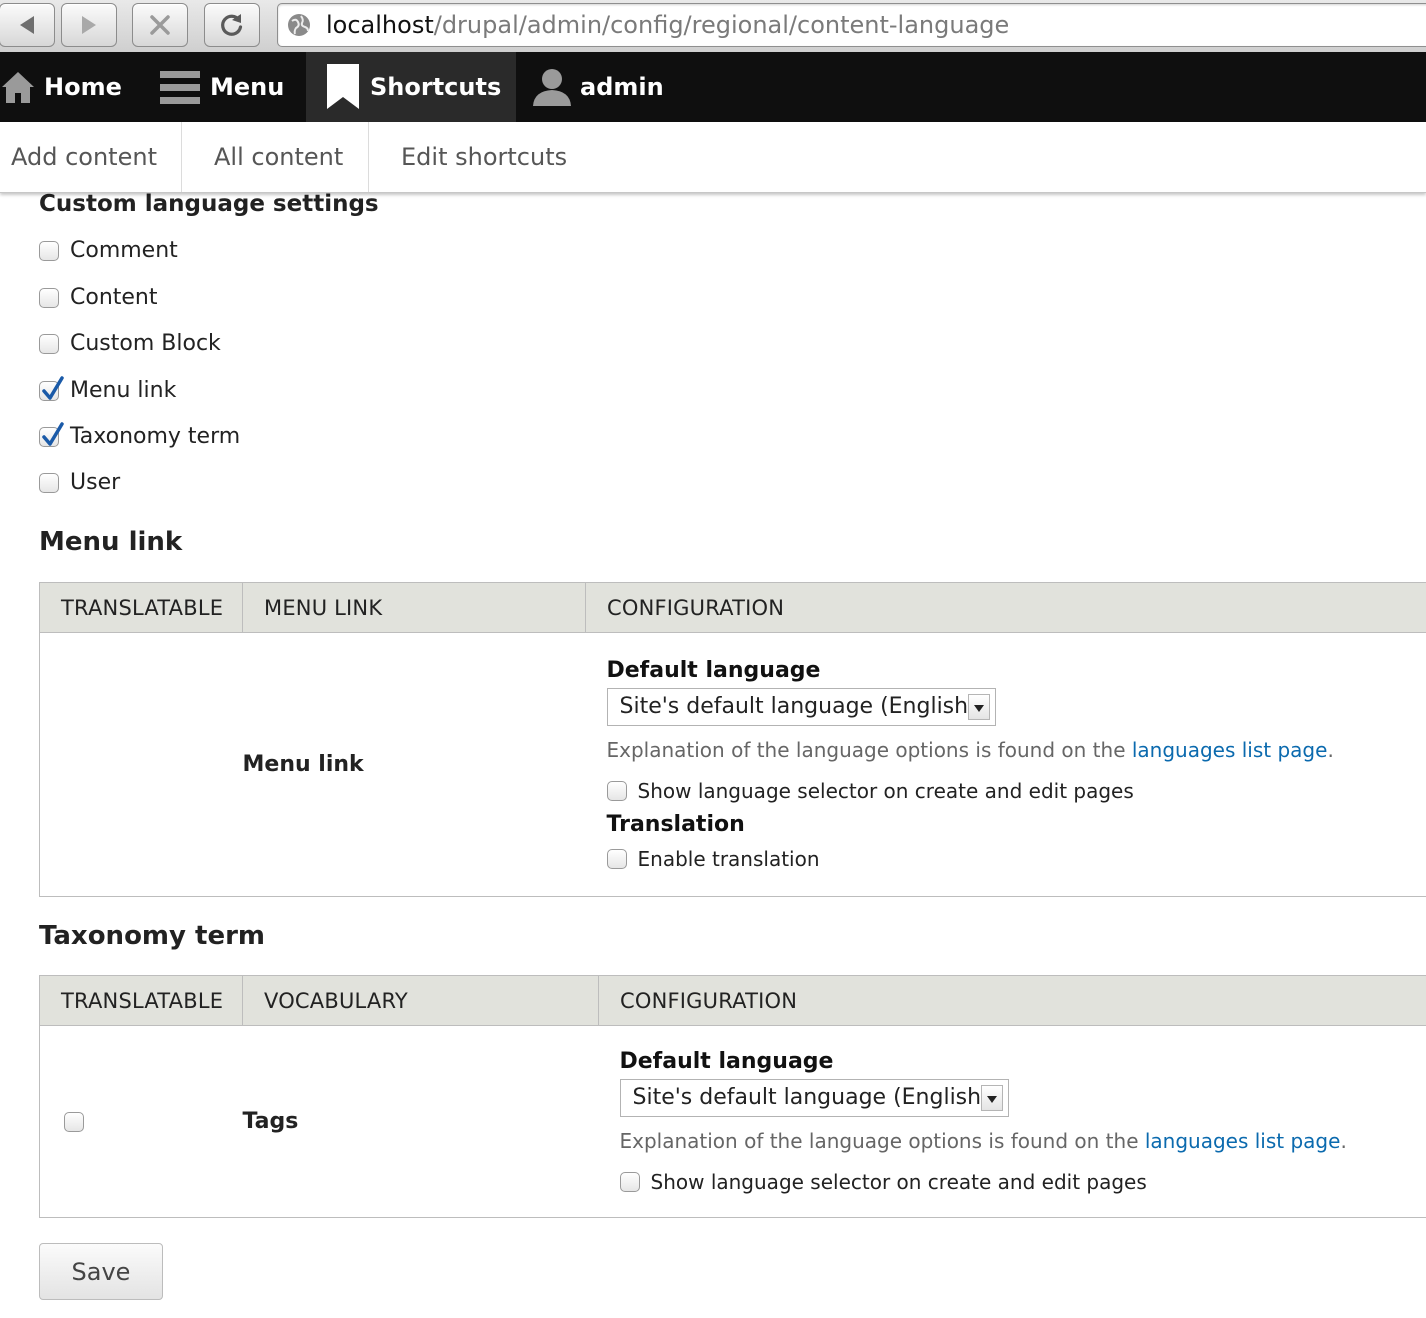 This screenshot has height=1318, width=1426. I want to click on reload-button, so click(232, 25).